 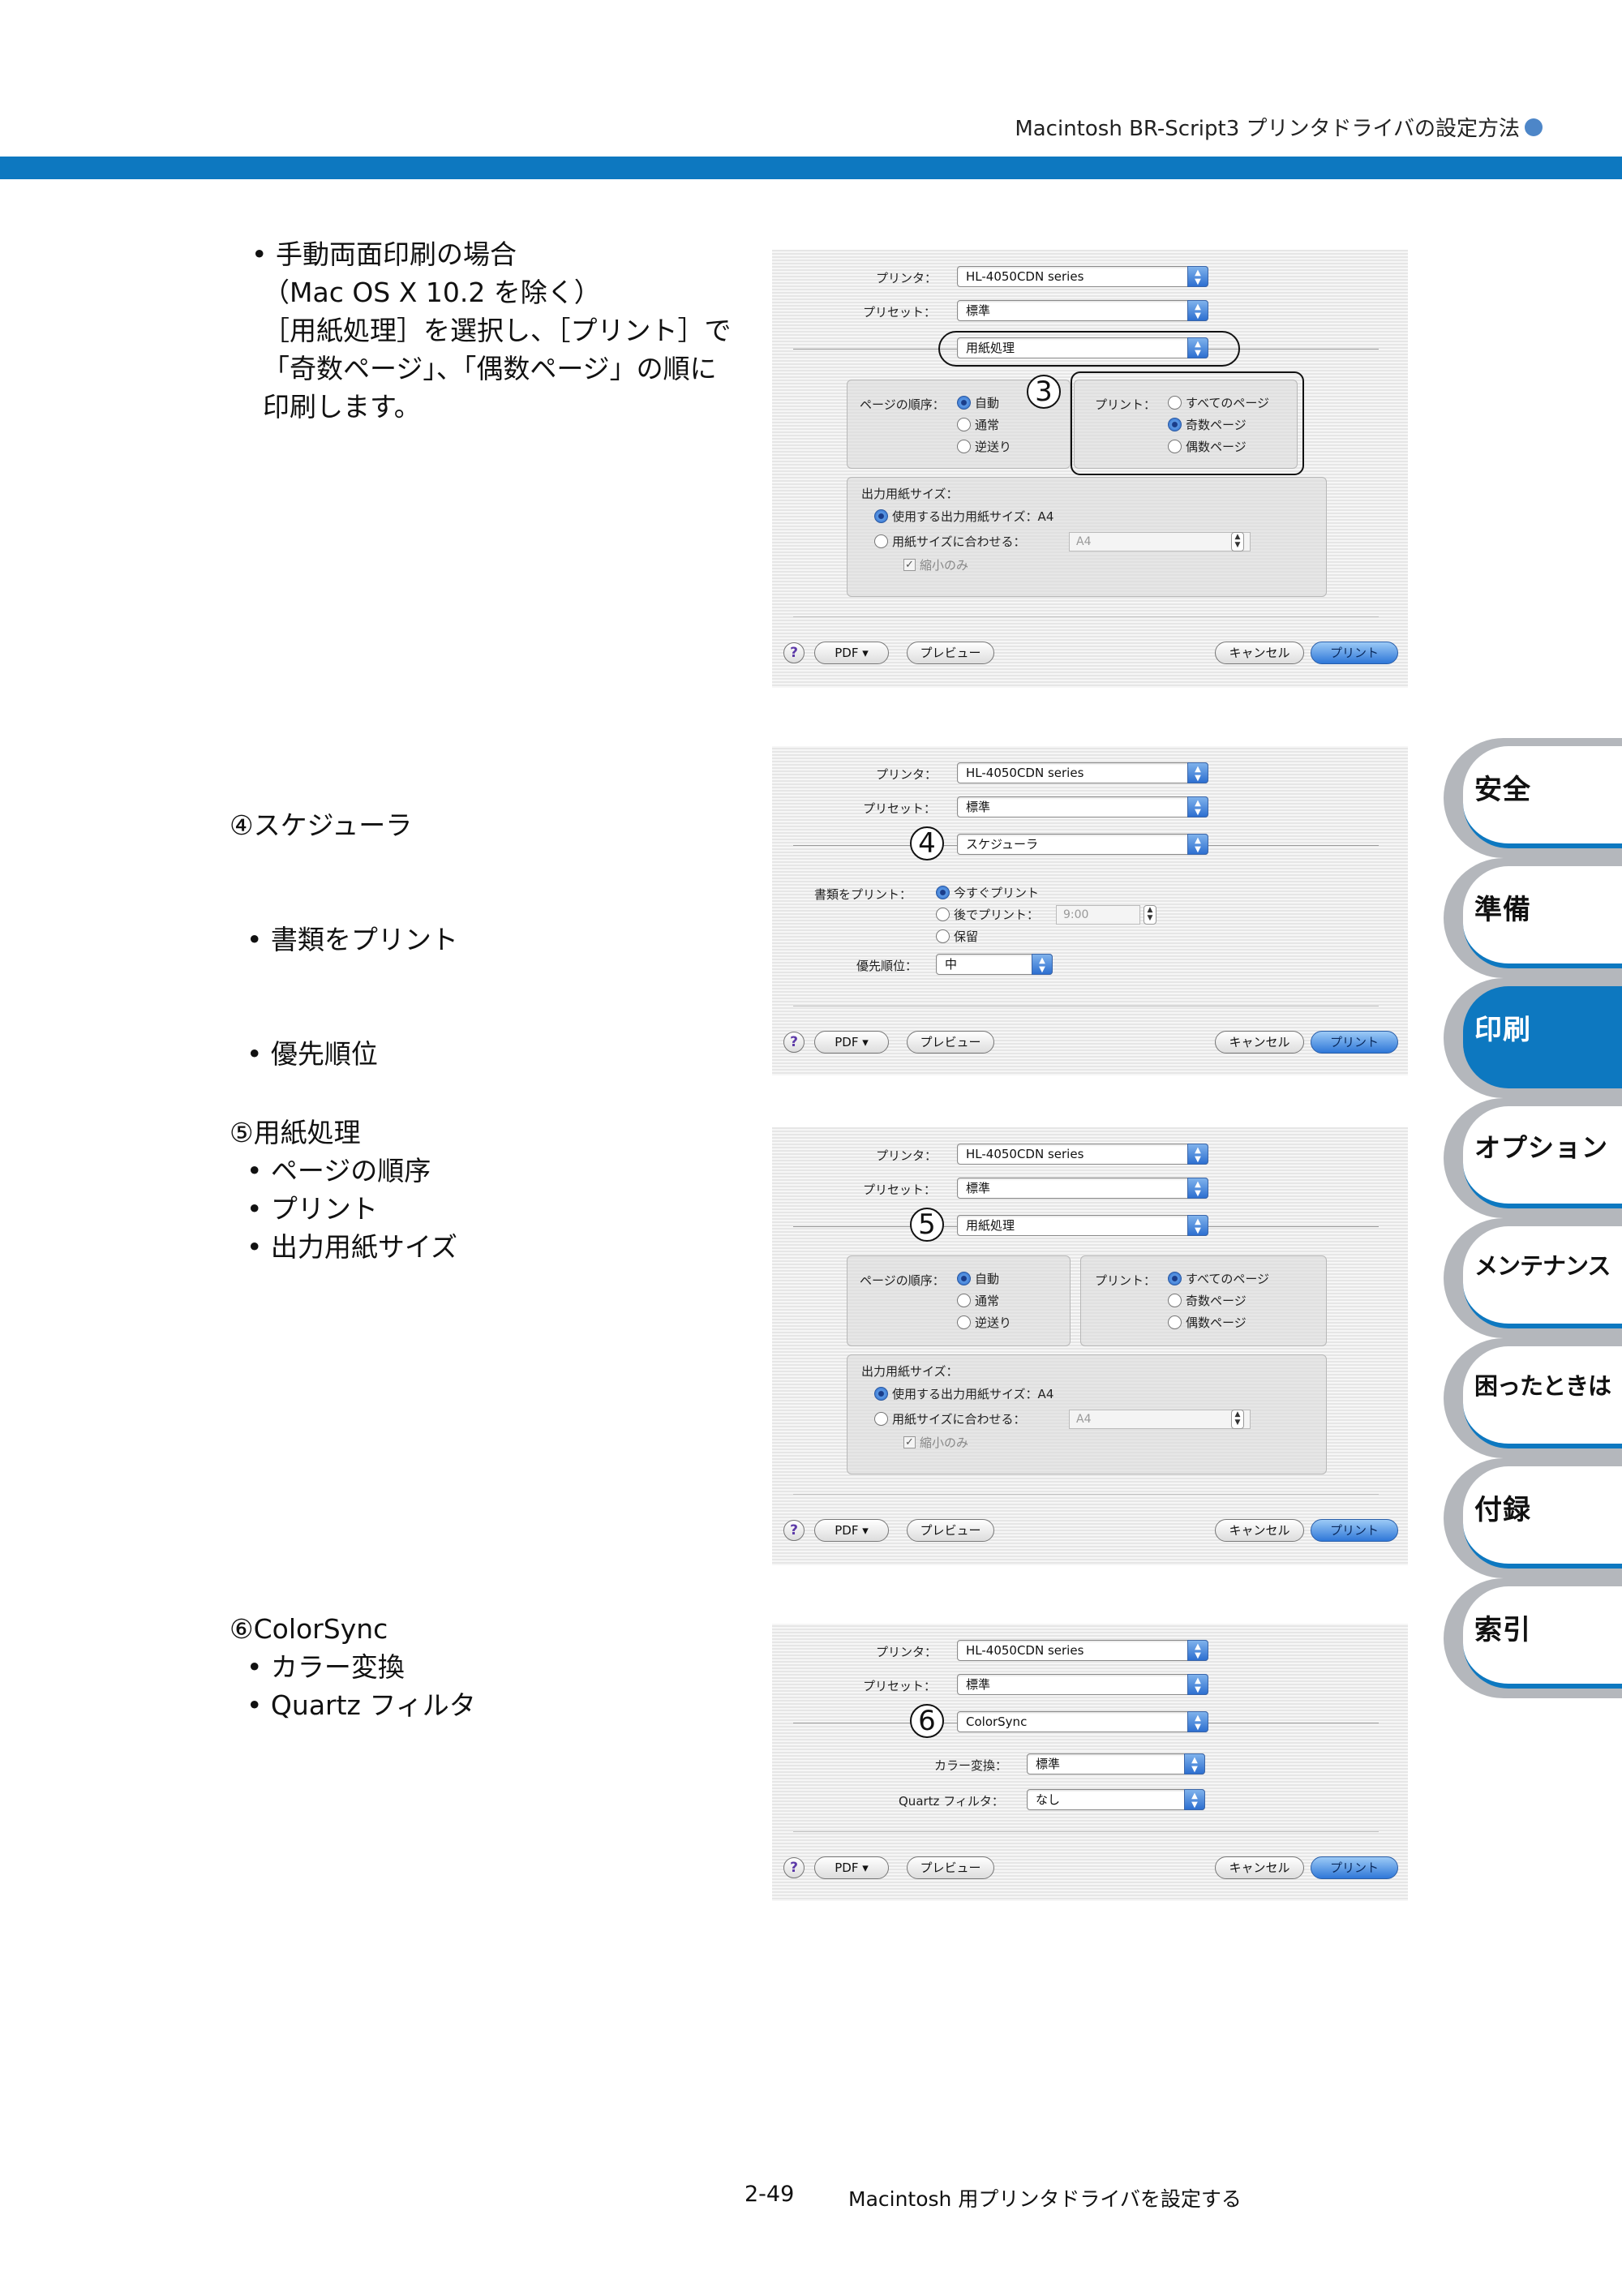 What do you see at coordinates (1098, 915) in the screenshot?
I see `time-field: 9:00` at bounding box center [1098, 915].